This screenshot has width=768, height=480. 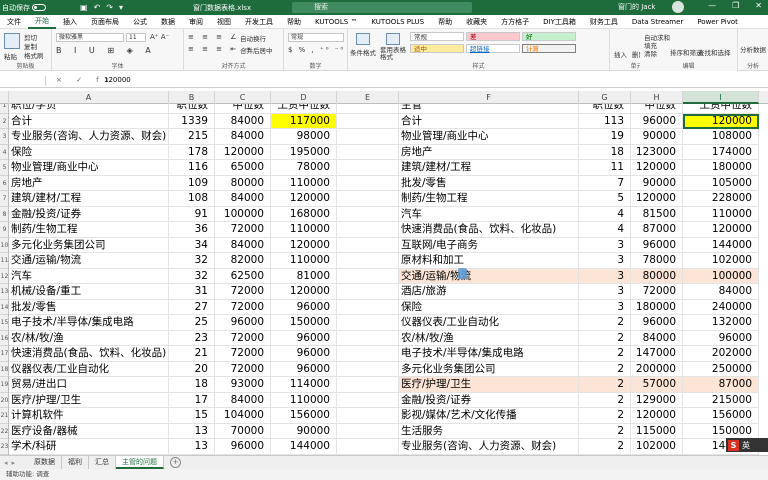 What do you see at coordinates (89, 447) in the screenshot?
I see `cell-a: 学术/科研` at bounding box center [89, 447].